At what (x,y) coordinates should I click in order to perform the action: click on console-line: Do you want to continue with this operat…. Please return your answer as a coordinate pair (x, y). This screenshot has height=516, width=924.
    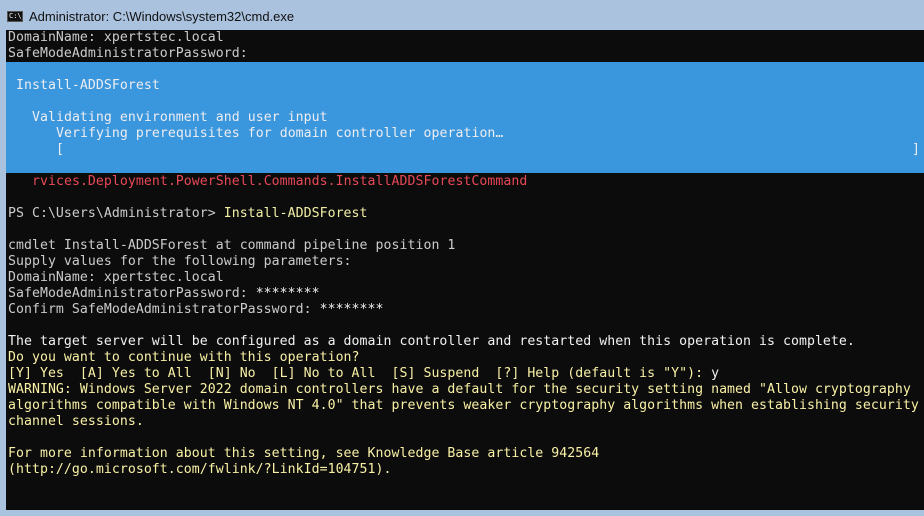
    Looking at the image, I should click on (184, 357).